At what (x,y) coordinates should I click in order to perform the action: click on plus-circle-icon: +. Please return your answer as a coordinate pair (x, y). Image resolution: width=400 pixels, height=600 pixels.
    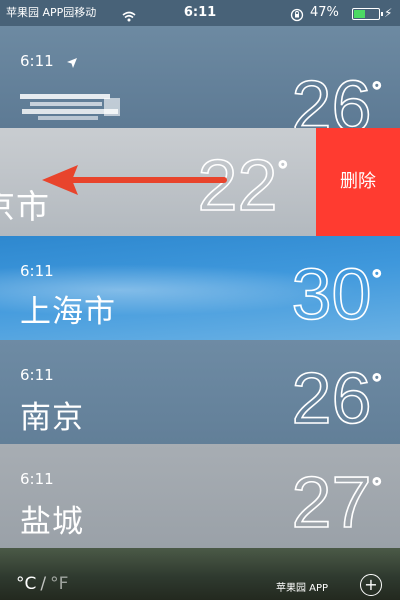
    Looking at the image, I should click on (371, 585).